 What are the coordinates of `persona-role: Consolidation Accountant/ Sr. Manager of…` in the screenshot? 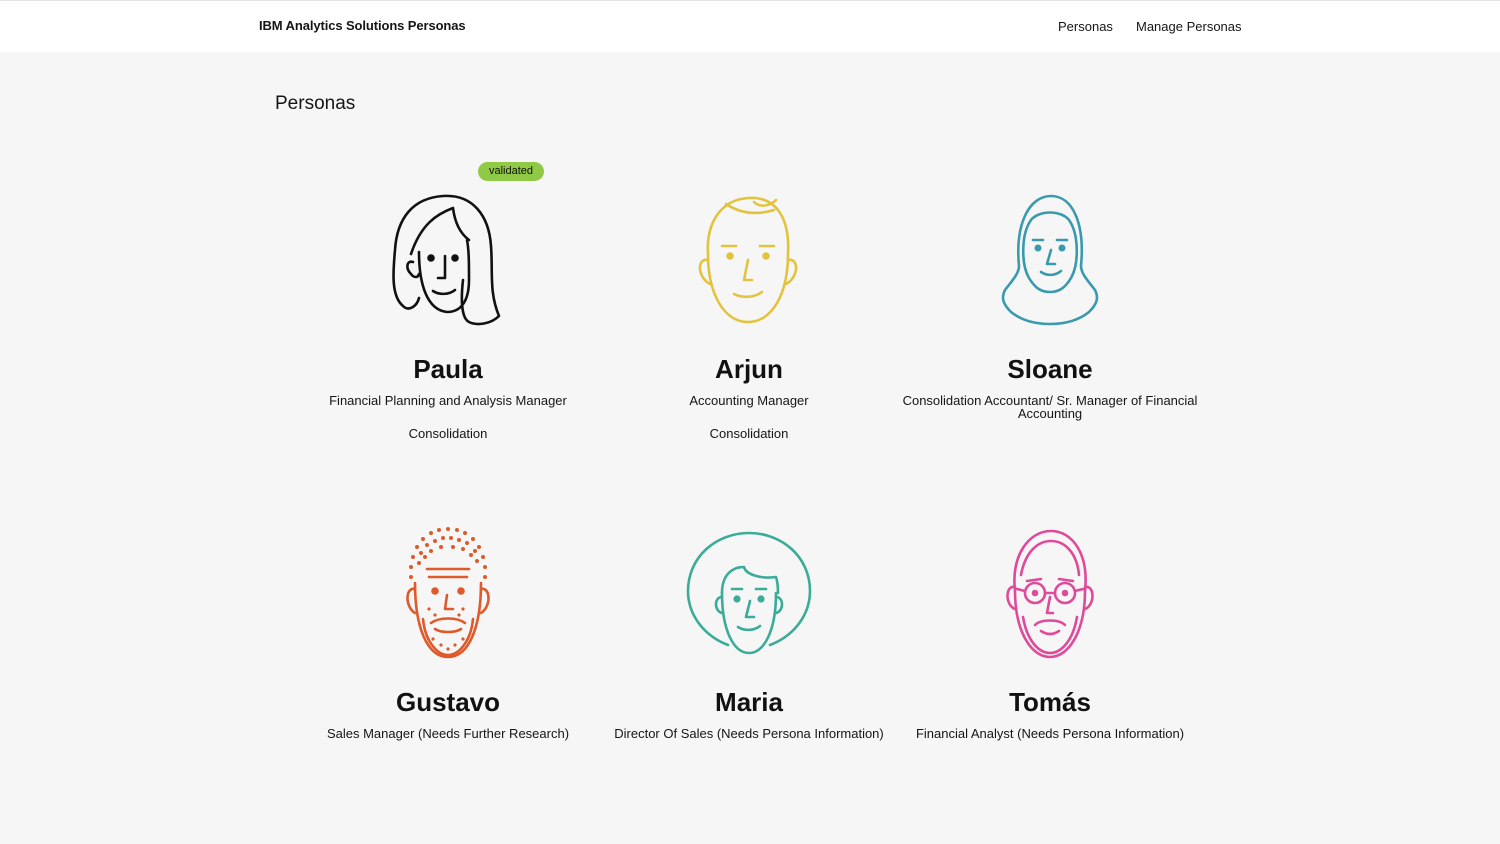 It's located at (1050, 407).